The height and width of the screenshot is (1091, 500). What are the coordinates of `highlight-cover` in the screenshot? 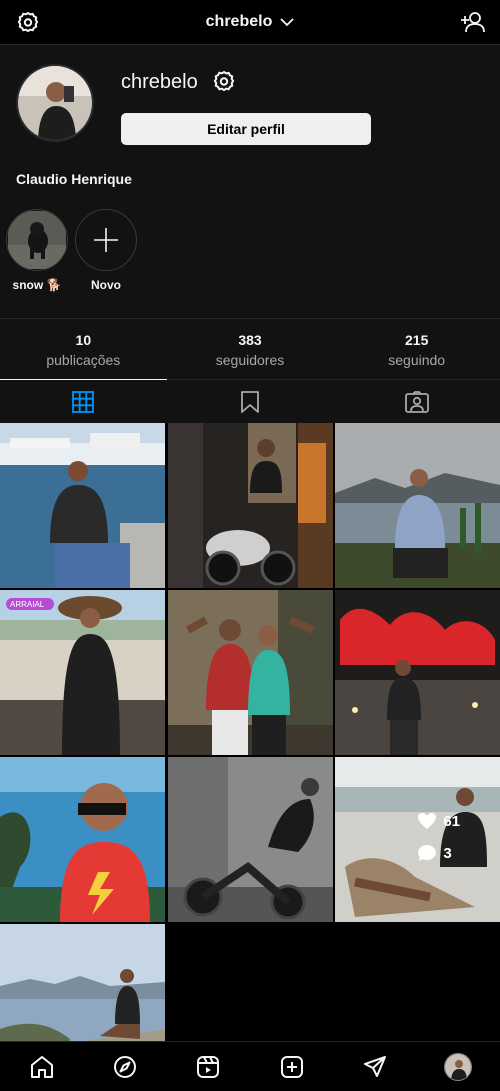 It's located at (37, 240).